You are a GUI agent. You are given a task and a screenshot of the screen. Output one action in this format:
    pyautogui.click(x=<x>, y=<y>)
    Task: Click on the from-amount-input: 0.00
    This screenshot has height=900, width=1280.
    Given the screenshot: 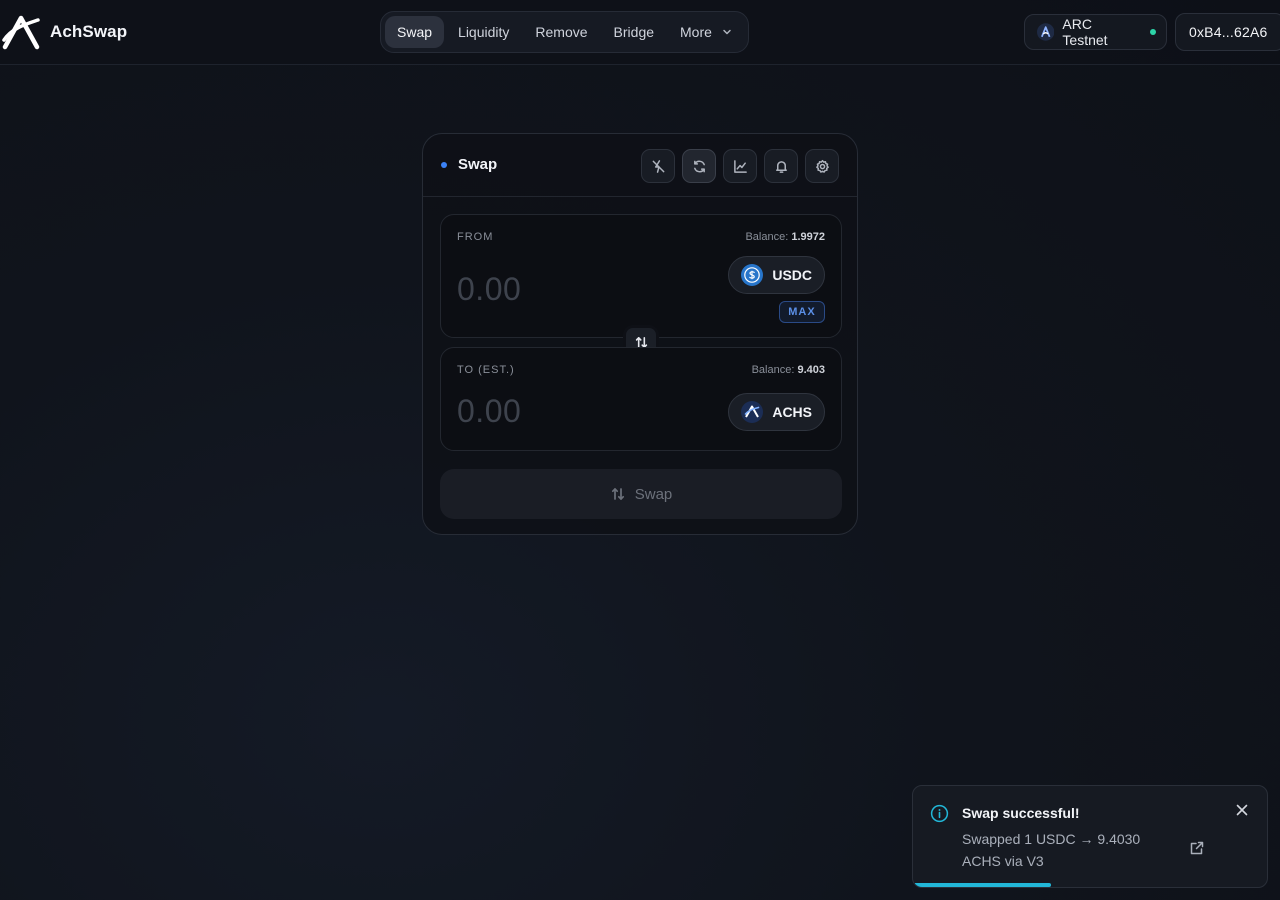 What is the action you would take?
    pyautogui.click(x=489, y=289)
    